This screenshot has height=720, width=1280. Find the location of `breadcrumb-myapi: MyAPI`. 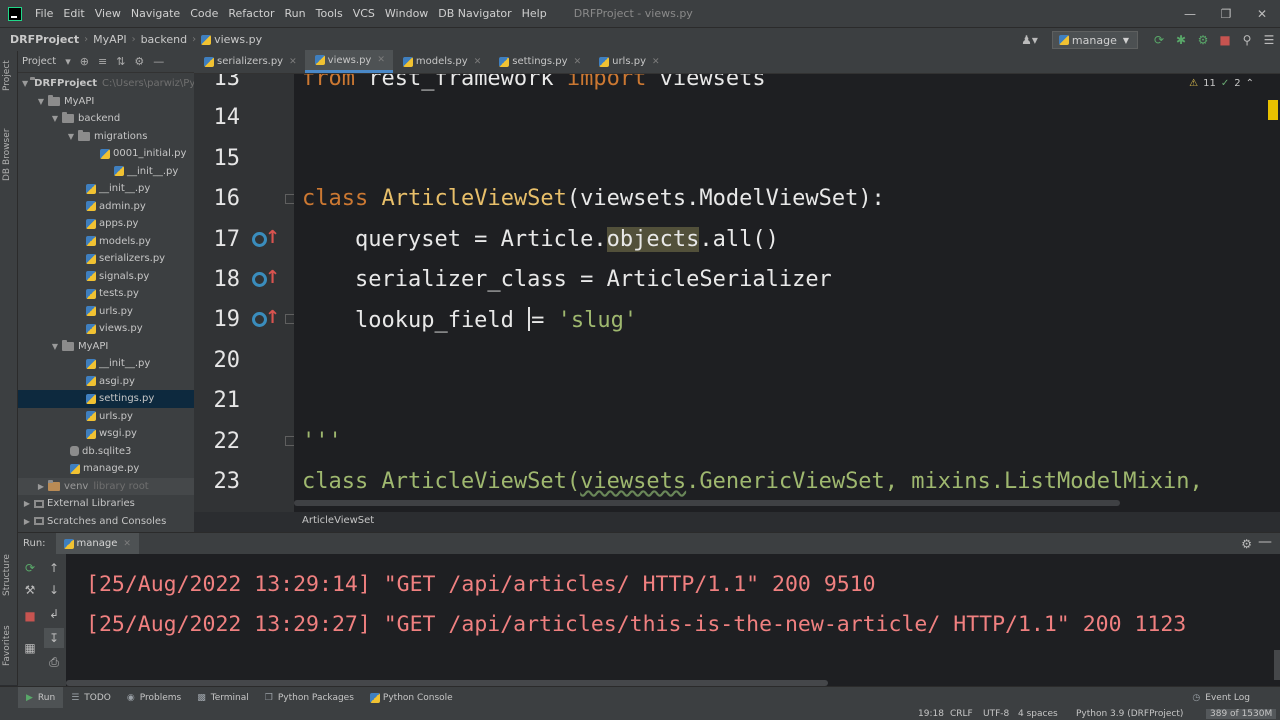

breadcrumb-myapi: MyAPI is located at coordinates (109, 39).